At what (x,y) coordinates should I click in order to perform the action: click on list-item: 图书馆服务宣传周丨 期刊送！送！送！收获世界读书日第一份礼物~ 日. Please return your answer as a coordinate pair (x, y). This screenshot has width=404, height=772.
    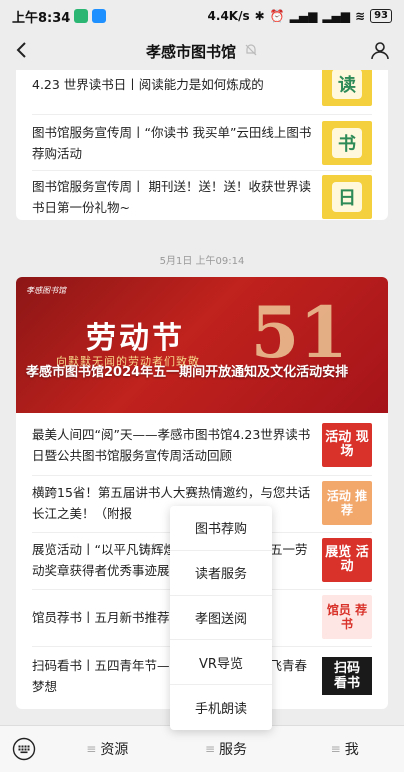
    Looking at the image, I should click on (202, 197).